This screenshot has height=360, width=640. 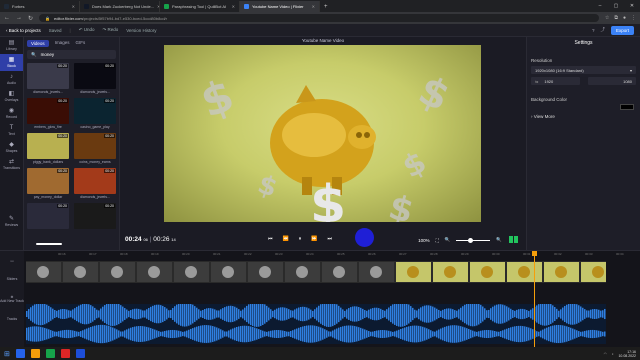 What do you see at coordinates (616, 18) in the screenshot?
I see `extensions-icon: ⧉` at bounding box center [616, 18].